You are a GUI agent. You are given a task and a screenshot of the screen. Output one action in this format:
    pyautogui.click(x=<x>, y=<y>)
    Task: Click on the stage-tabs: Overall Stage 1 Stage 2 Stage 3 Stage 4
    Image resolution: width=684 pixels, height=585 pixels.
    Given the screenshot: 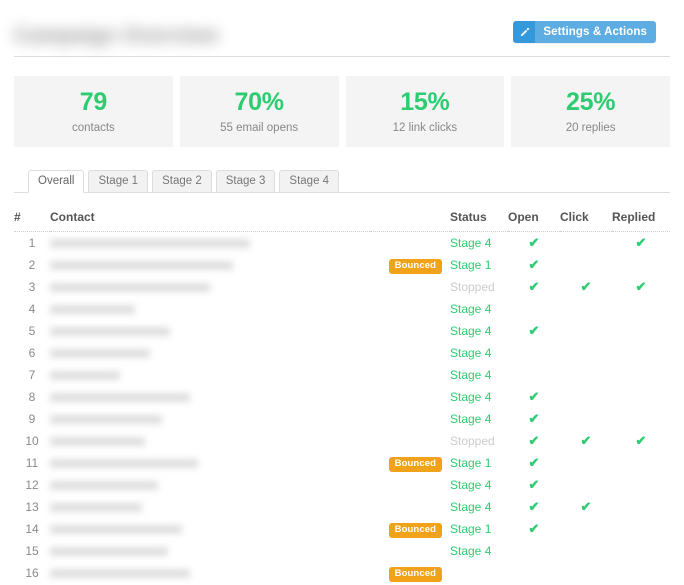 What is the action you would take?
    pyautogui.click(x=184, y=181)
    